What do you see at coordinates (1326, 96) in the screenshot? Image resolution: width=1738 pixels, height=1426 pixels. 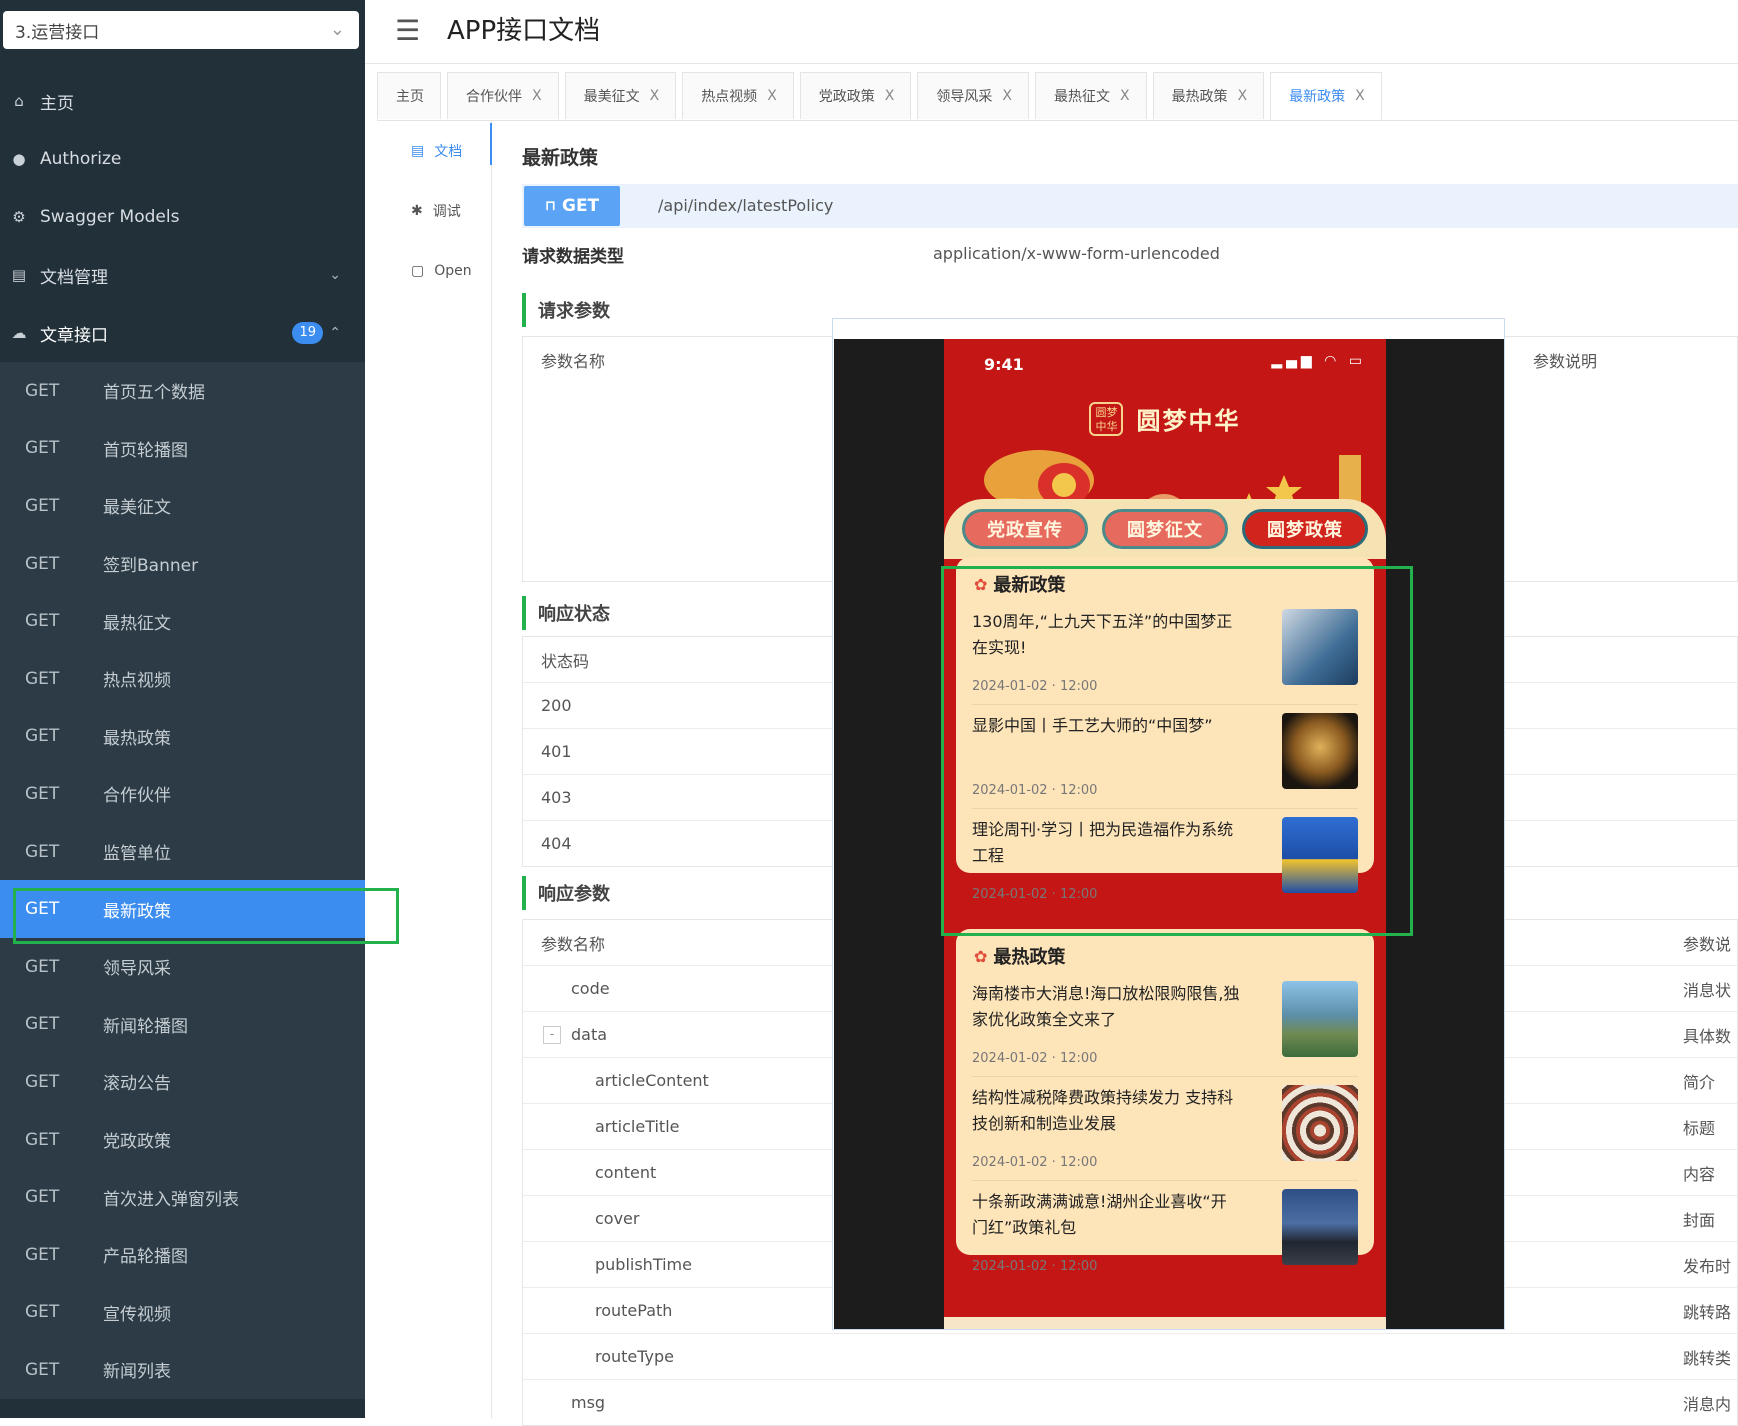 I see `tab-latest-policy: 最新政策 X` at bounding box center [1326, 96].